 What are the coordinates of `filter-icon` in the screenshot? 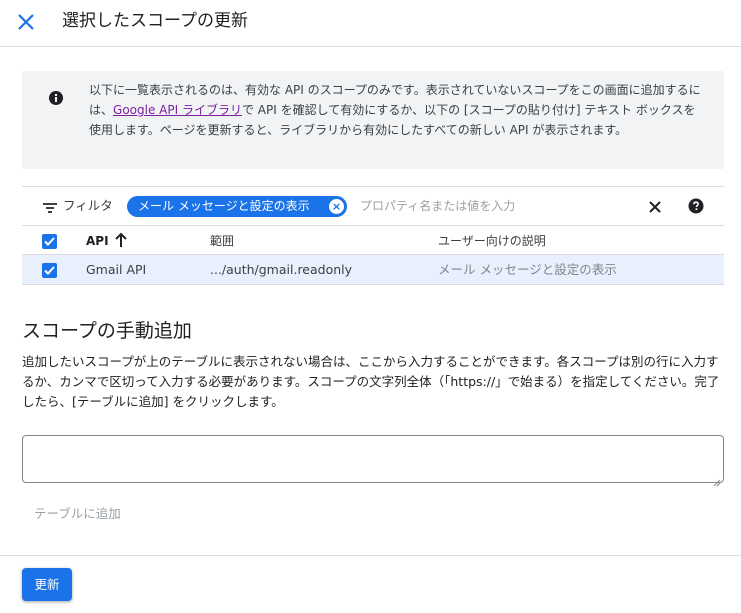 It's located at (50, 207).